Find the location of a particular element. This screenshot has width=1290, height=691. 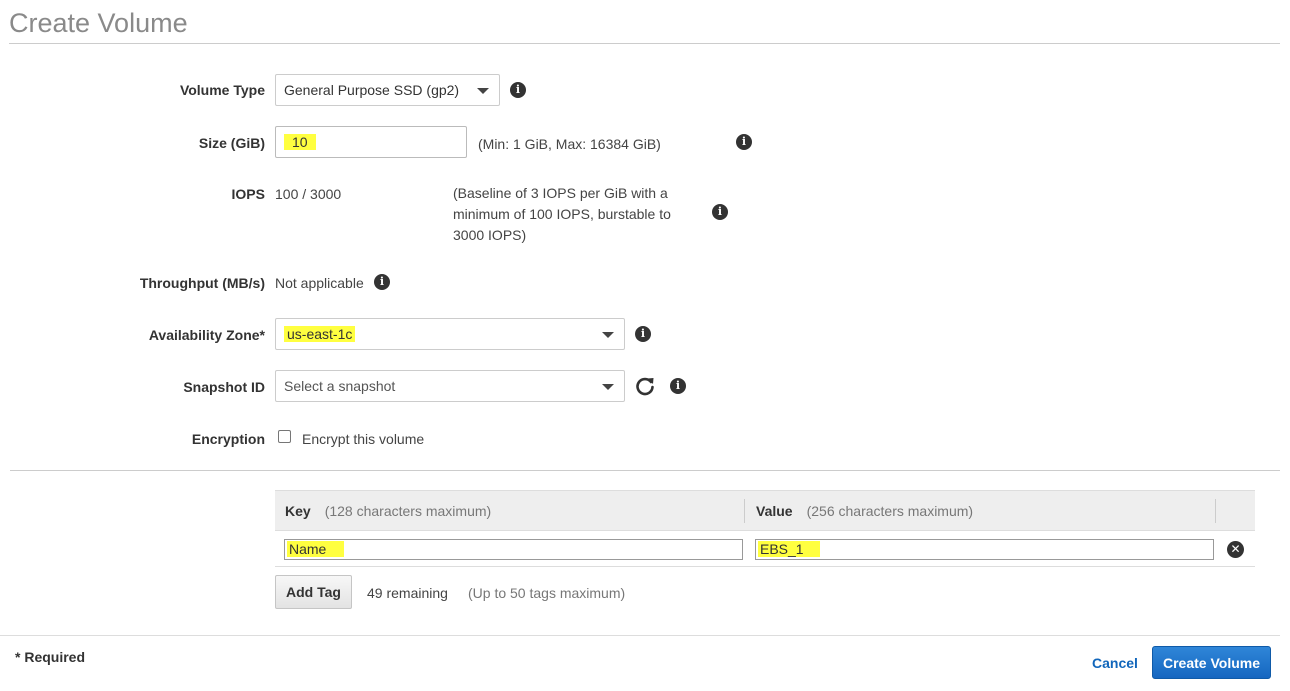

volume-type-select: General Purpose SSD (gp2) is located at coordinates (387, 90).